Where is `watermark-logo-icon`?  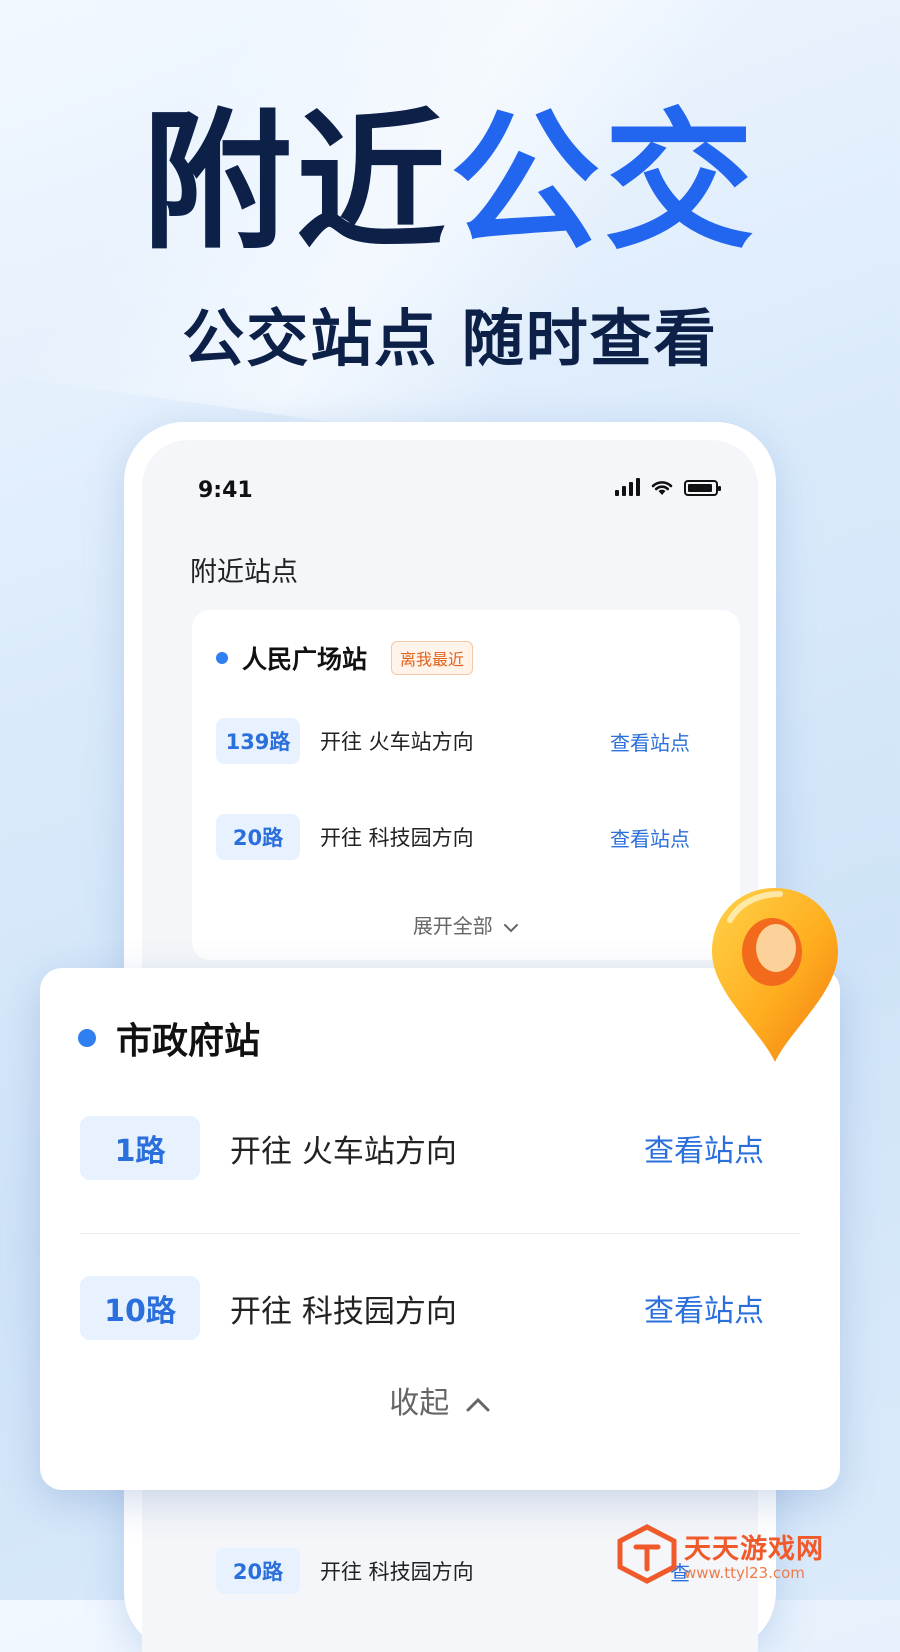
watermark-logo-icon is located at coordinates (647, 1554).